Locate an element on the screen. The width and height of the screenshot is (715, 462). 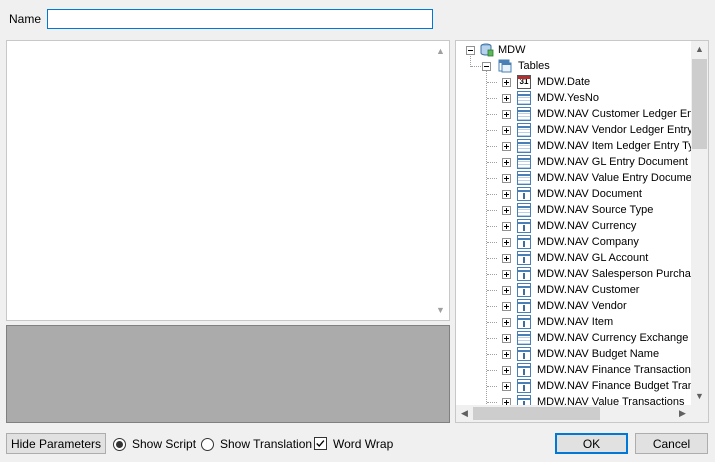
tree-item: MDW.NAV Item Ledger Entry Ty is located at coordinates (573, 146).